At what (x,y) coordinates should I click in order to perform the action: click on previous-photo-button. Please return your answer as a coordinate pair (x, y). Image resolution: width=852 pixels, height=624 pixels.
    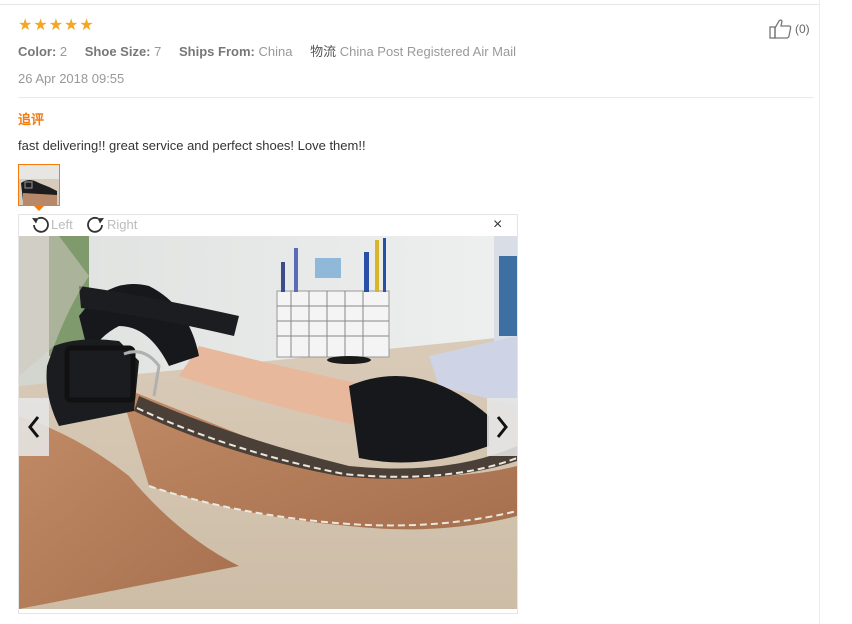
    Looking at the image, I should click on (34, 427).